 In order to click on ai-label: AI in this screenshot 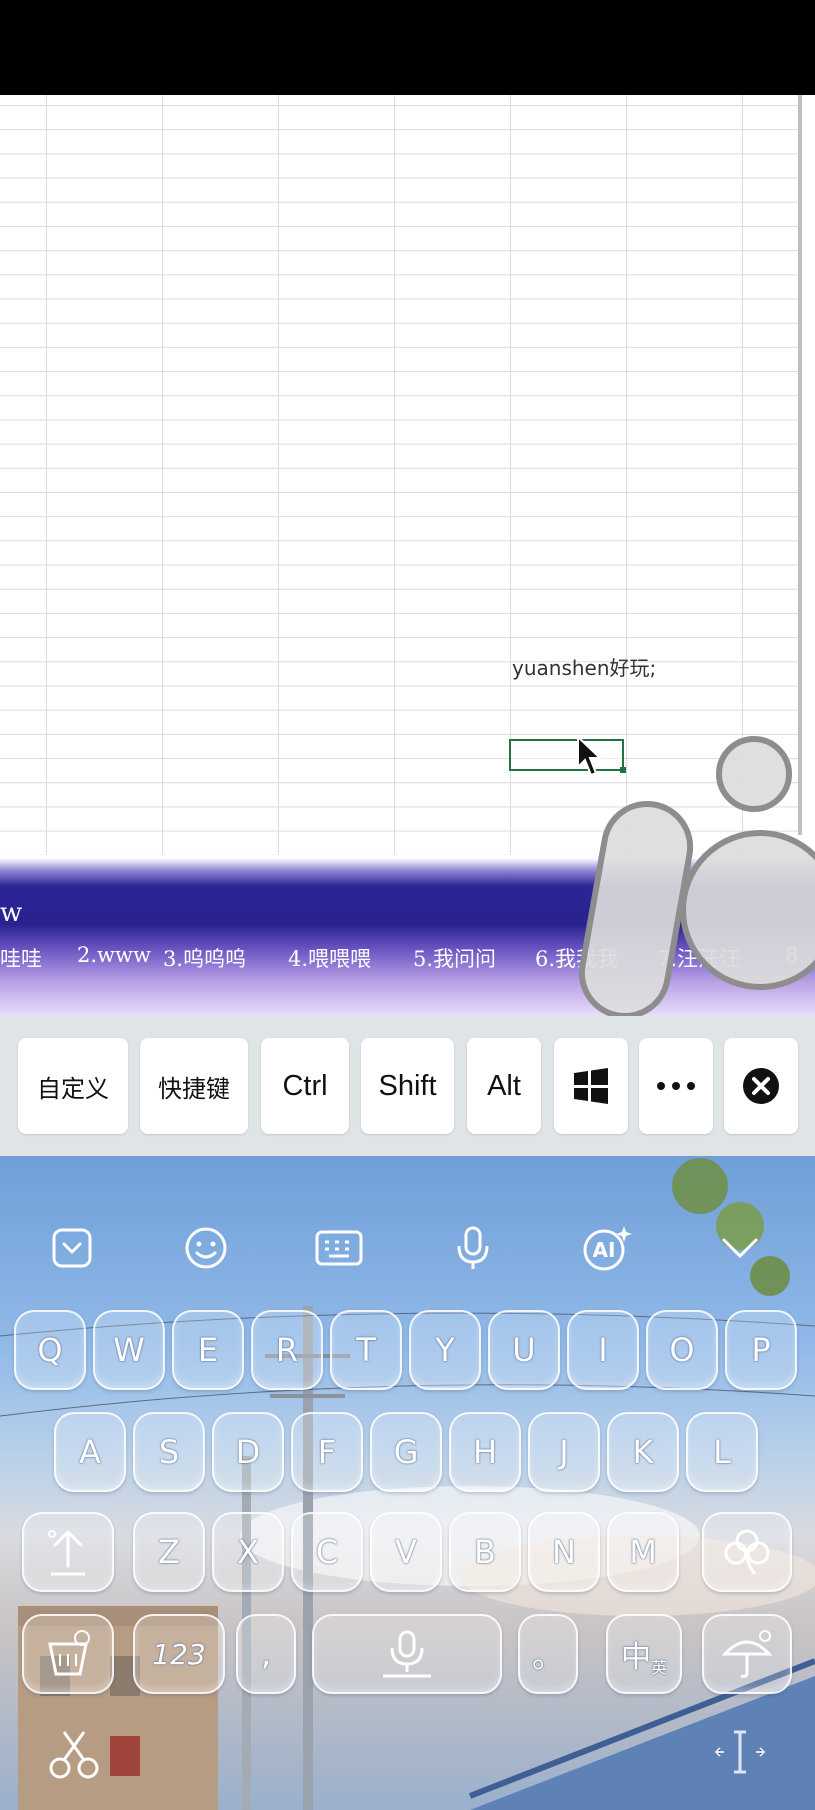, I will do `click(604, 1250)`.